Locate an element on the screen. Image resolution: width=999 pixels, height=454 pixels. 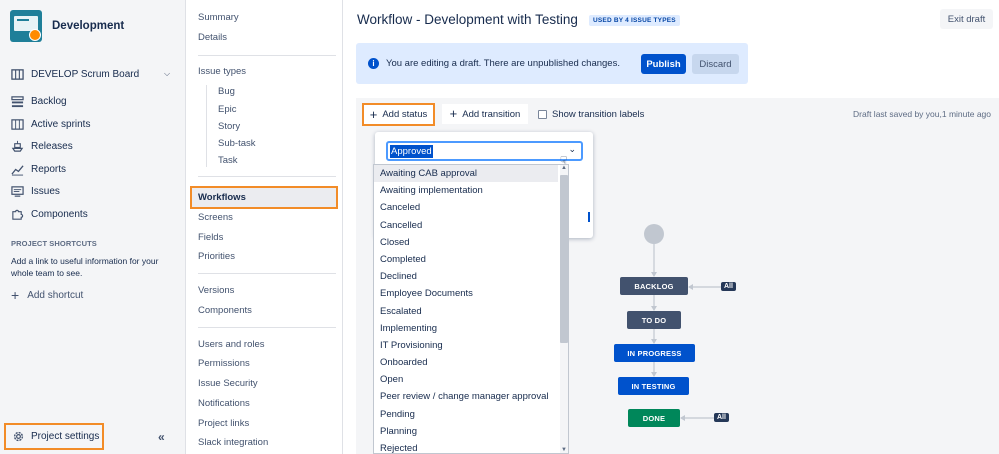
sidebar-item-releases: Releases is located at coordinates (42, 146).